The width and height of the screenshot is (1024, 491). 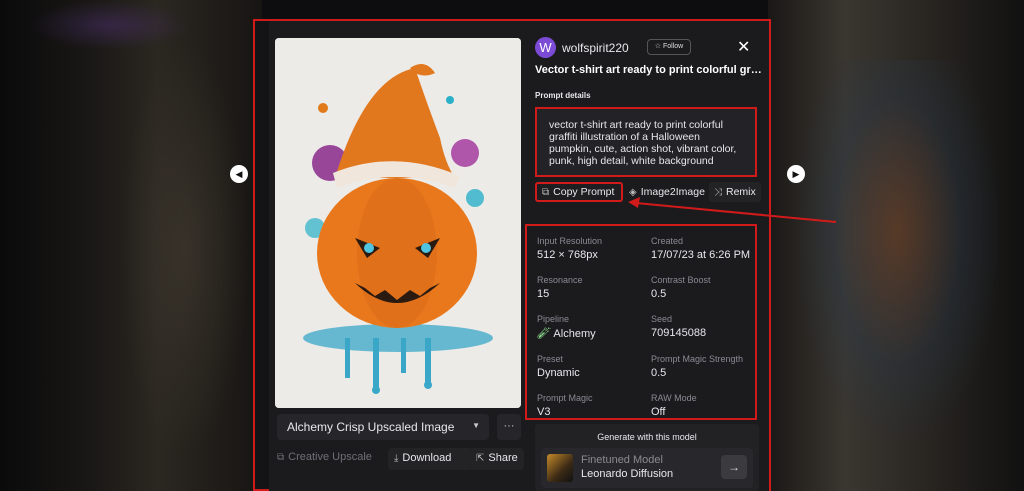 I want to click on share-icon: ⇱, so click(x=480, y=458).